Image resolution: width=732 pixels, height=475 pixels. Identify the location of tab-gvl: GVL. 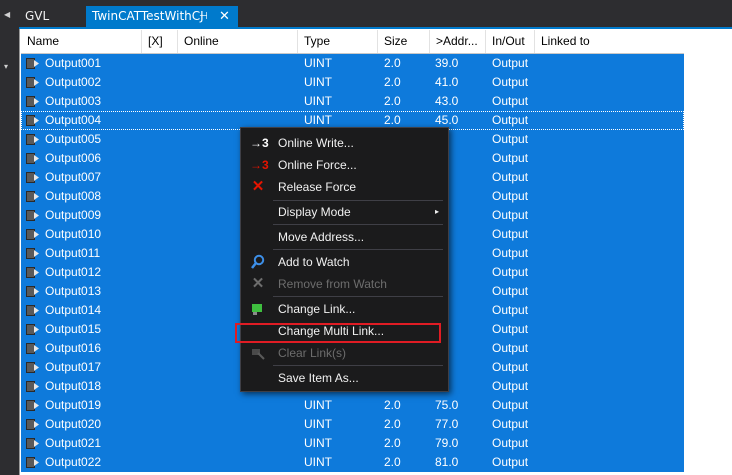
(54, 16).